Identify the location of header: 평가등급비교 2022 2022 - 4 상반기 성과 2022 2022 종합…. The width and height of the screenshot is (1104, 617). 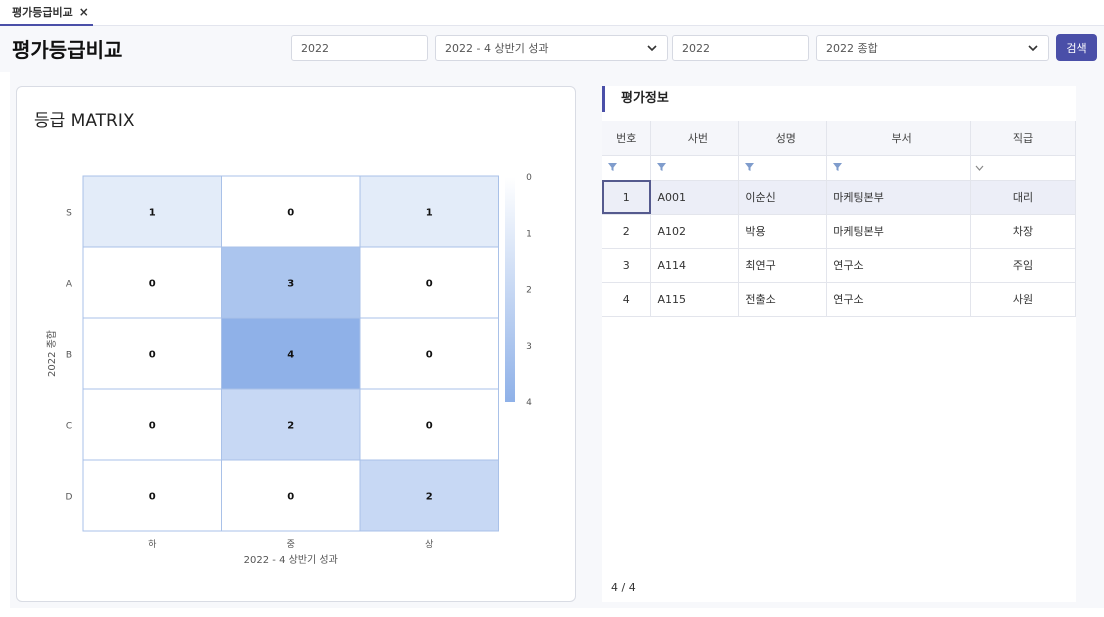
(552, 49).